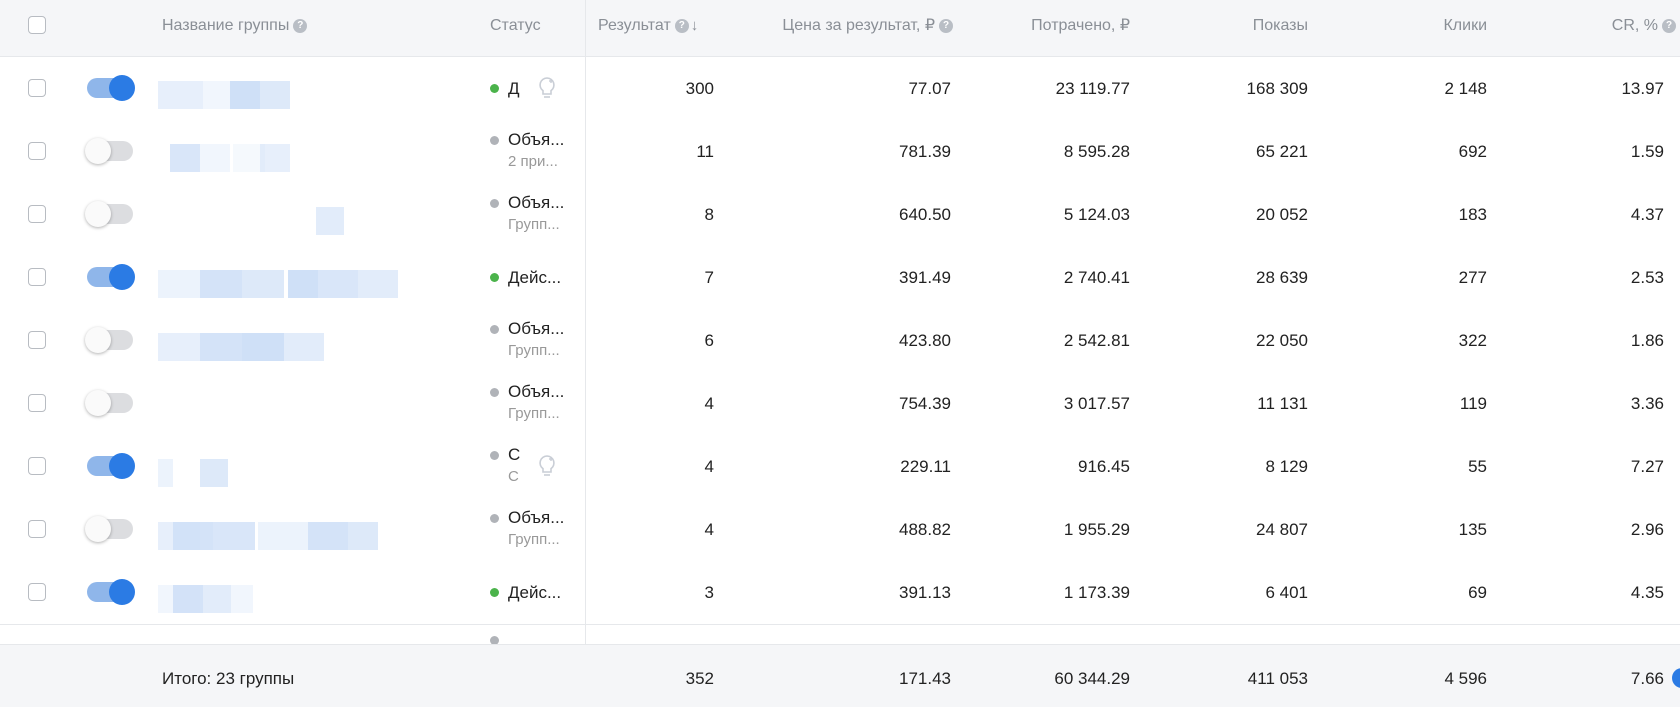 This screenshot has width=1680, height=713. I want to click on cell-impressions: 6 401, so click(1286, 592).